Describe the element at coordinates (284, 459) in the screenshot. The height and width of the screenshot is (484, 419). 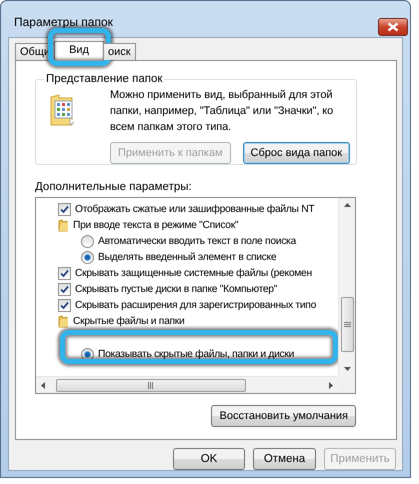
I see `button: Отмена` at that location.